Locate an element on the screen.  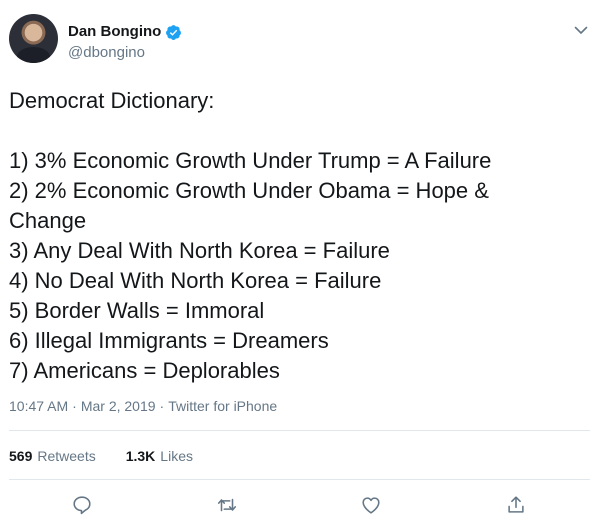
likes-label: Likes is located at coordinates (176, 456).